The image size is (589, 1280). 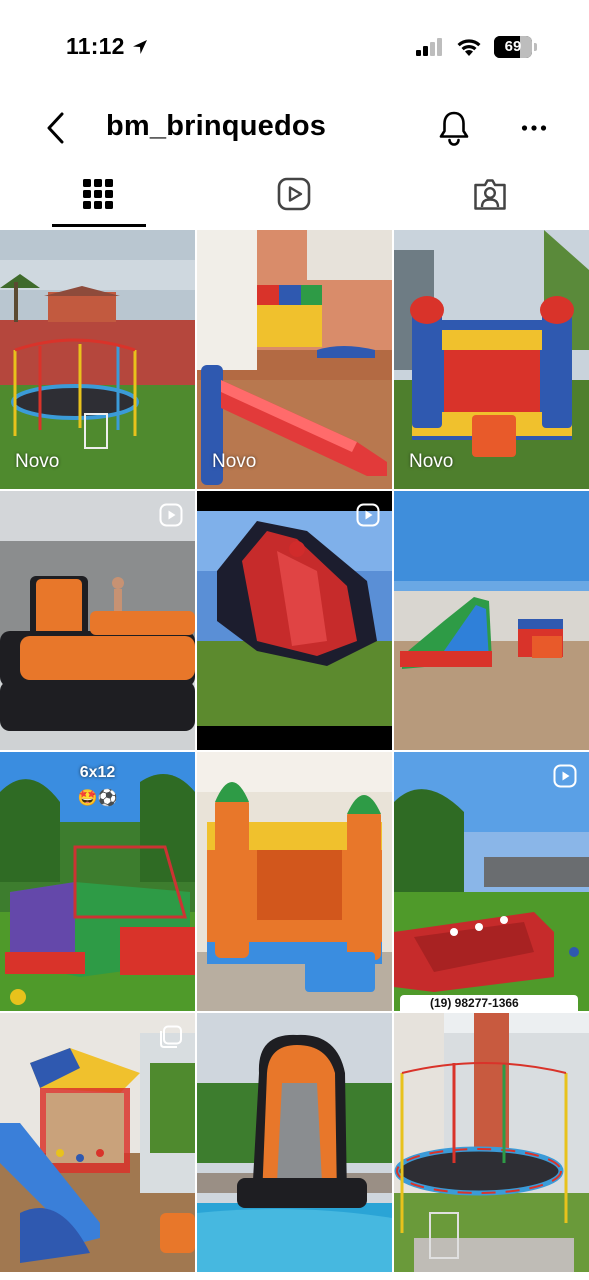 I want to click on post-tile-bounce-castle: Novo, so click(x=491, y=359).